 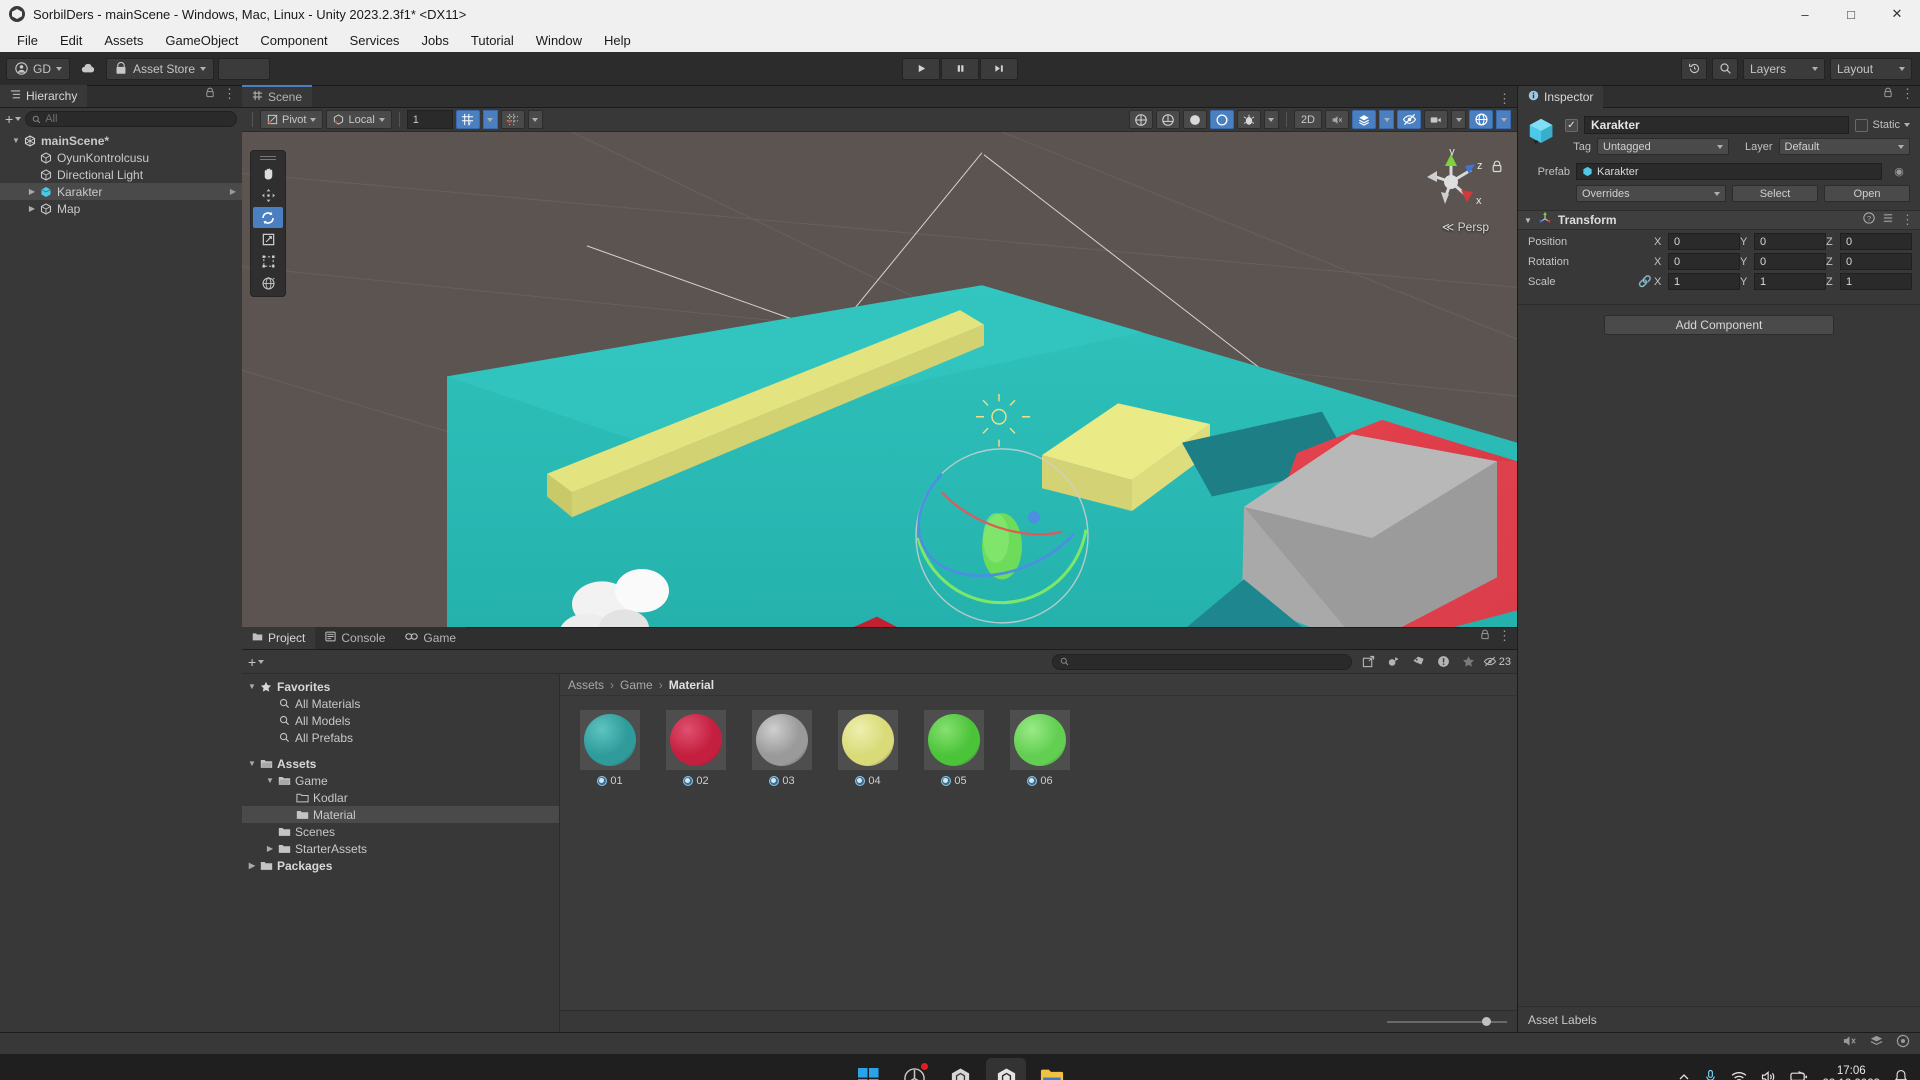 What do you see at coordinates (400, 848) in the screenshot?
I see `project-tree-item-starterassets: ▶ StarterAssets` at bounding box center [400, 848].